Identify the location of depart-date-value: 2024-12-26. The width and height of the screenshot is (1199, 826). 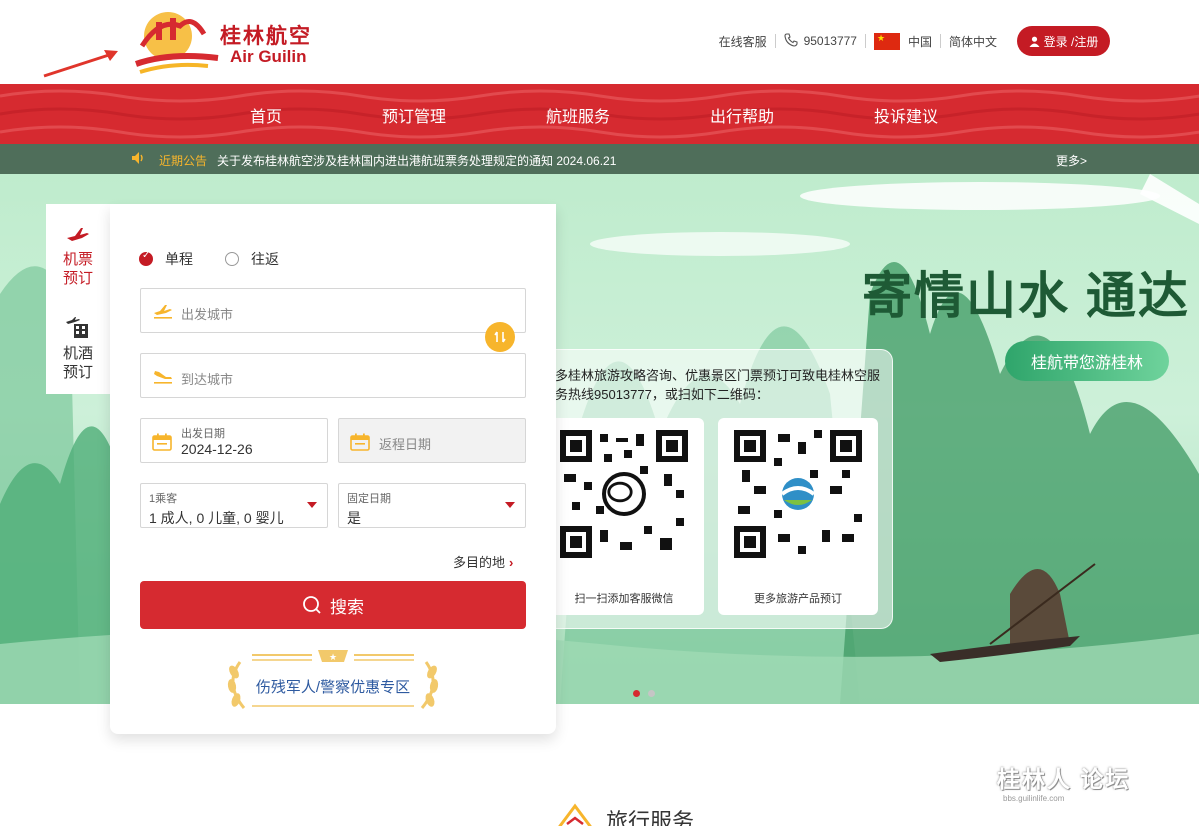
(217, 449).